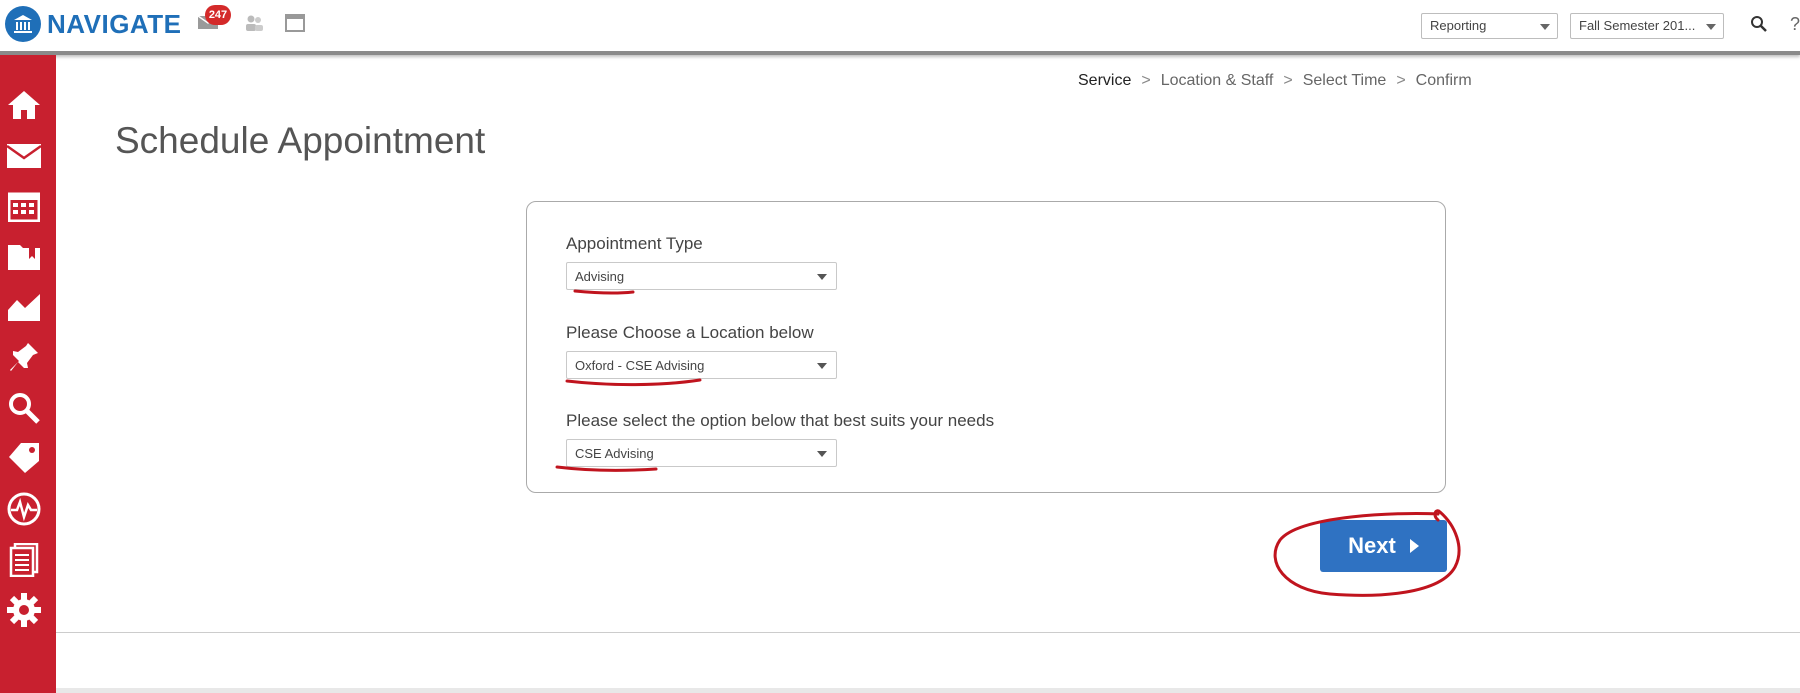 The image size is (1800, 693). Describe the element at coordinates (1414, 546) in the screenshot. I see `caret-right-icon` at that location.